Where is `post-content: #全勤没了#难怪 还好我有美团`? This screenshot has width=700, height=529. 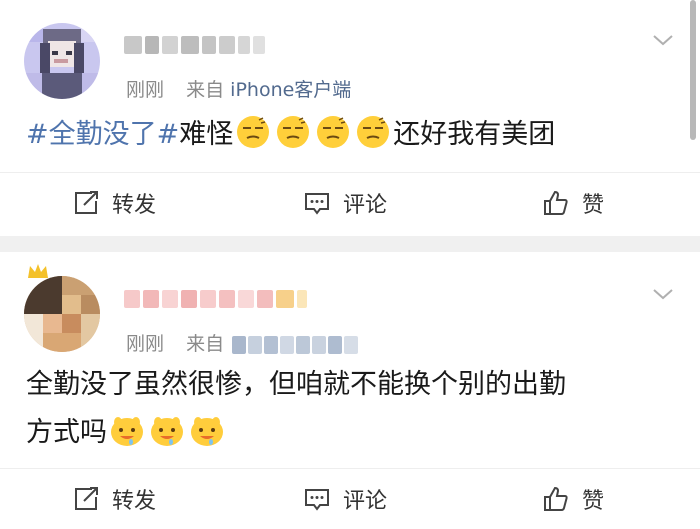
post-content: #全勤没了#难怪 还好我有美团 is located at coordinates (351, 135).